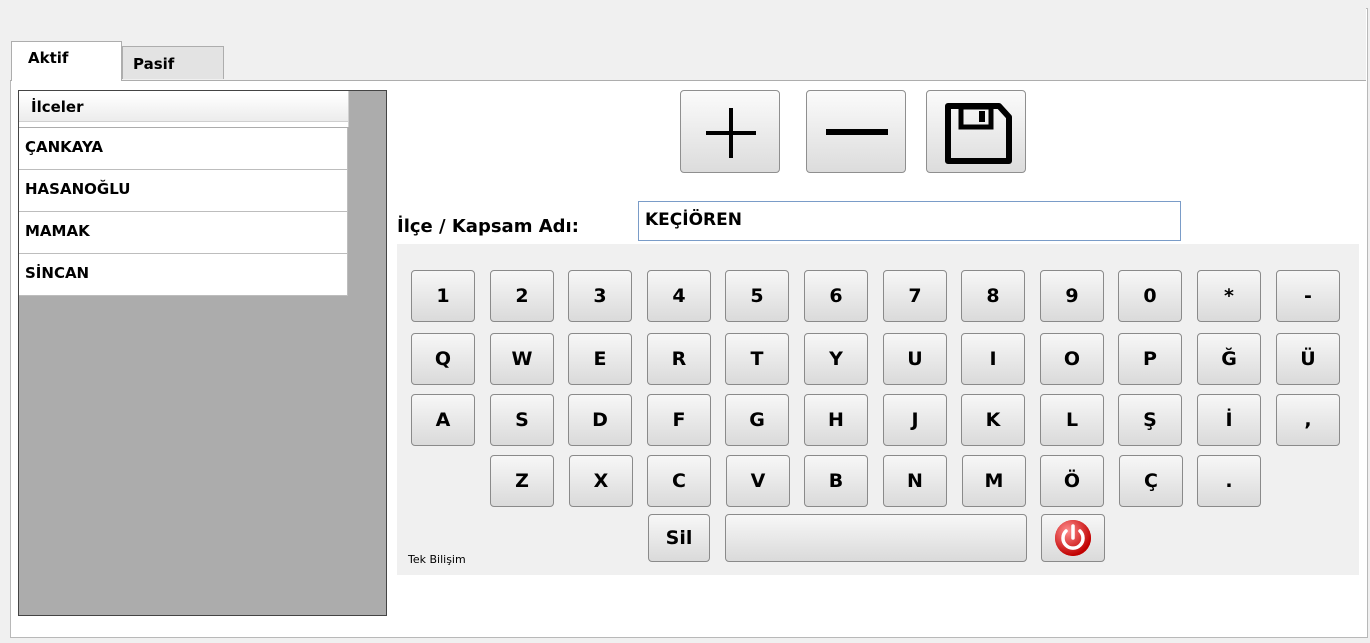  Describe the element at coordinates (915, 481) in the screenshot. I see `key: N` at that location.